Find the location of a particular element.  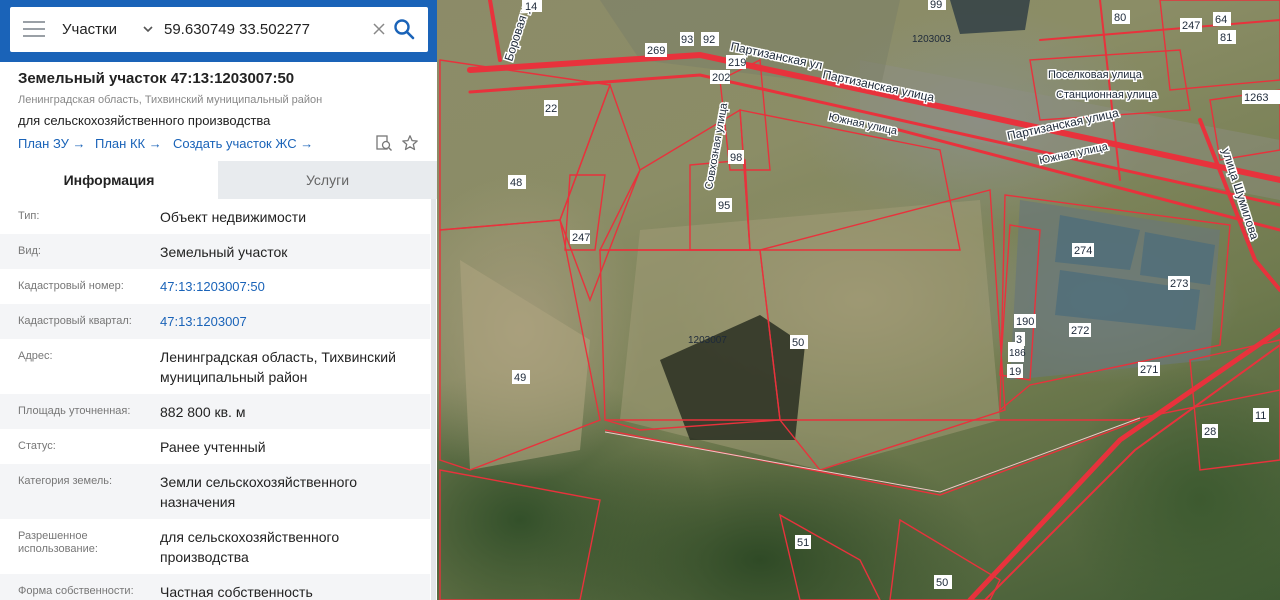

svg-text: 202 is located at coordinates (721, 78).